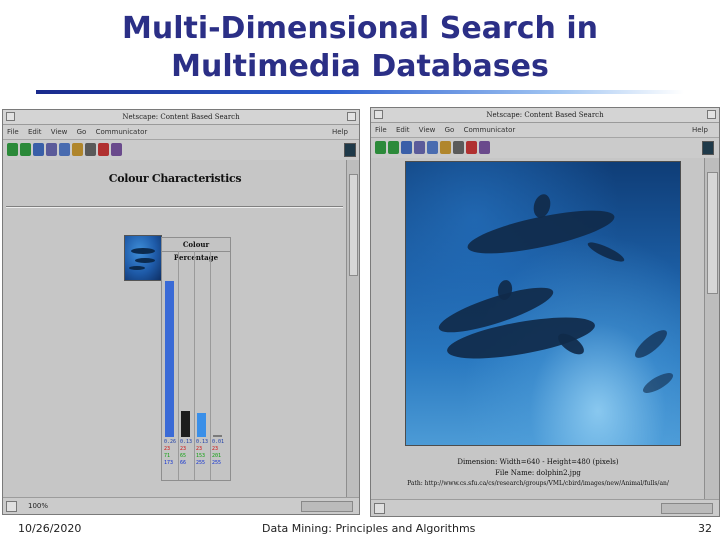 The image size is (720, 540). Describe the element at coordinates (202, 442) in the screenshot. I see `column-3-pct: 0.13` at that location.